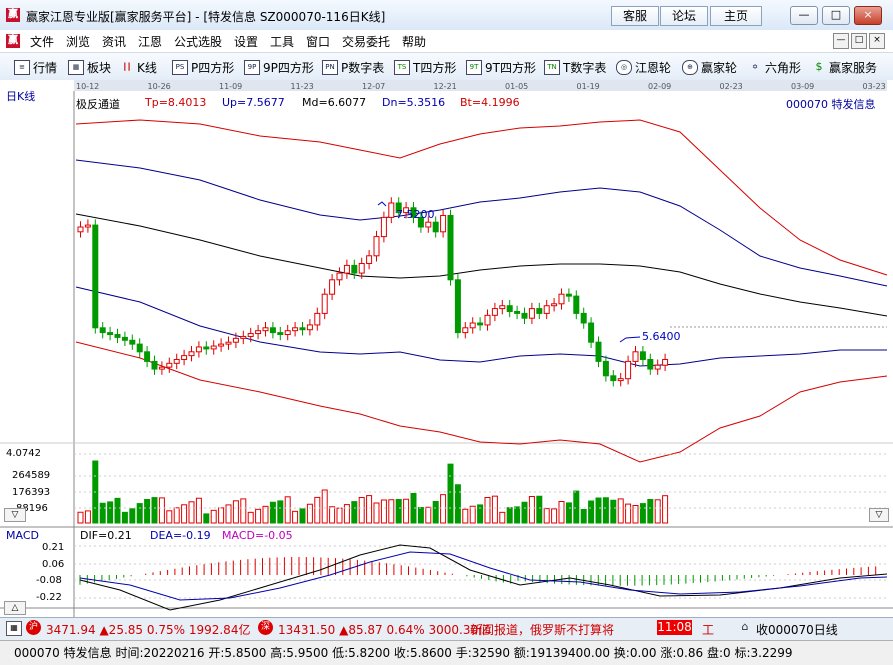 The width and height of the screenshot is (893, 665). What do you see at coordinates (841, 41) in the screenshot?
I see `mdi-minimize-button: —` at bounding box center [841, 41].